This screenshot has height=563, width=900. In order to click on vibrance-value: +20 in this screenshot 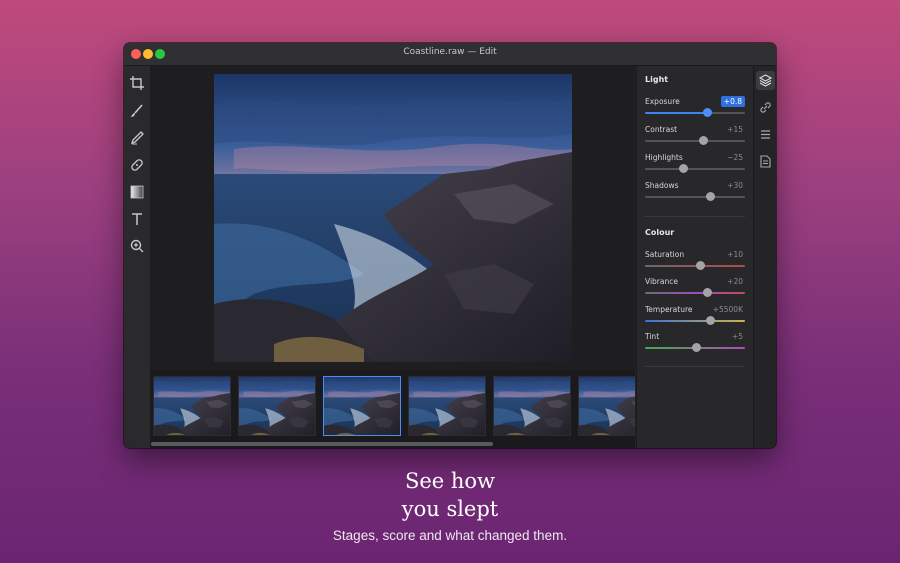, I will do `click(735, 281)`.